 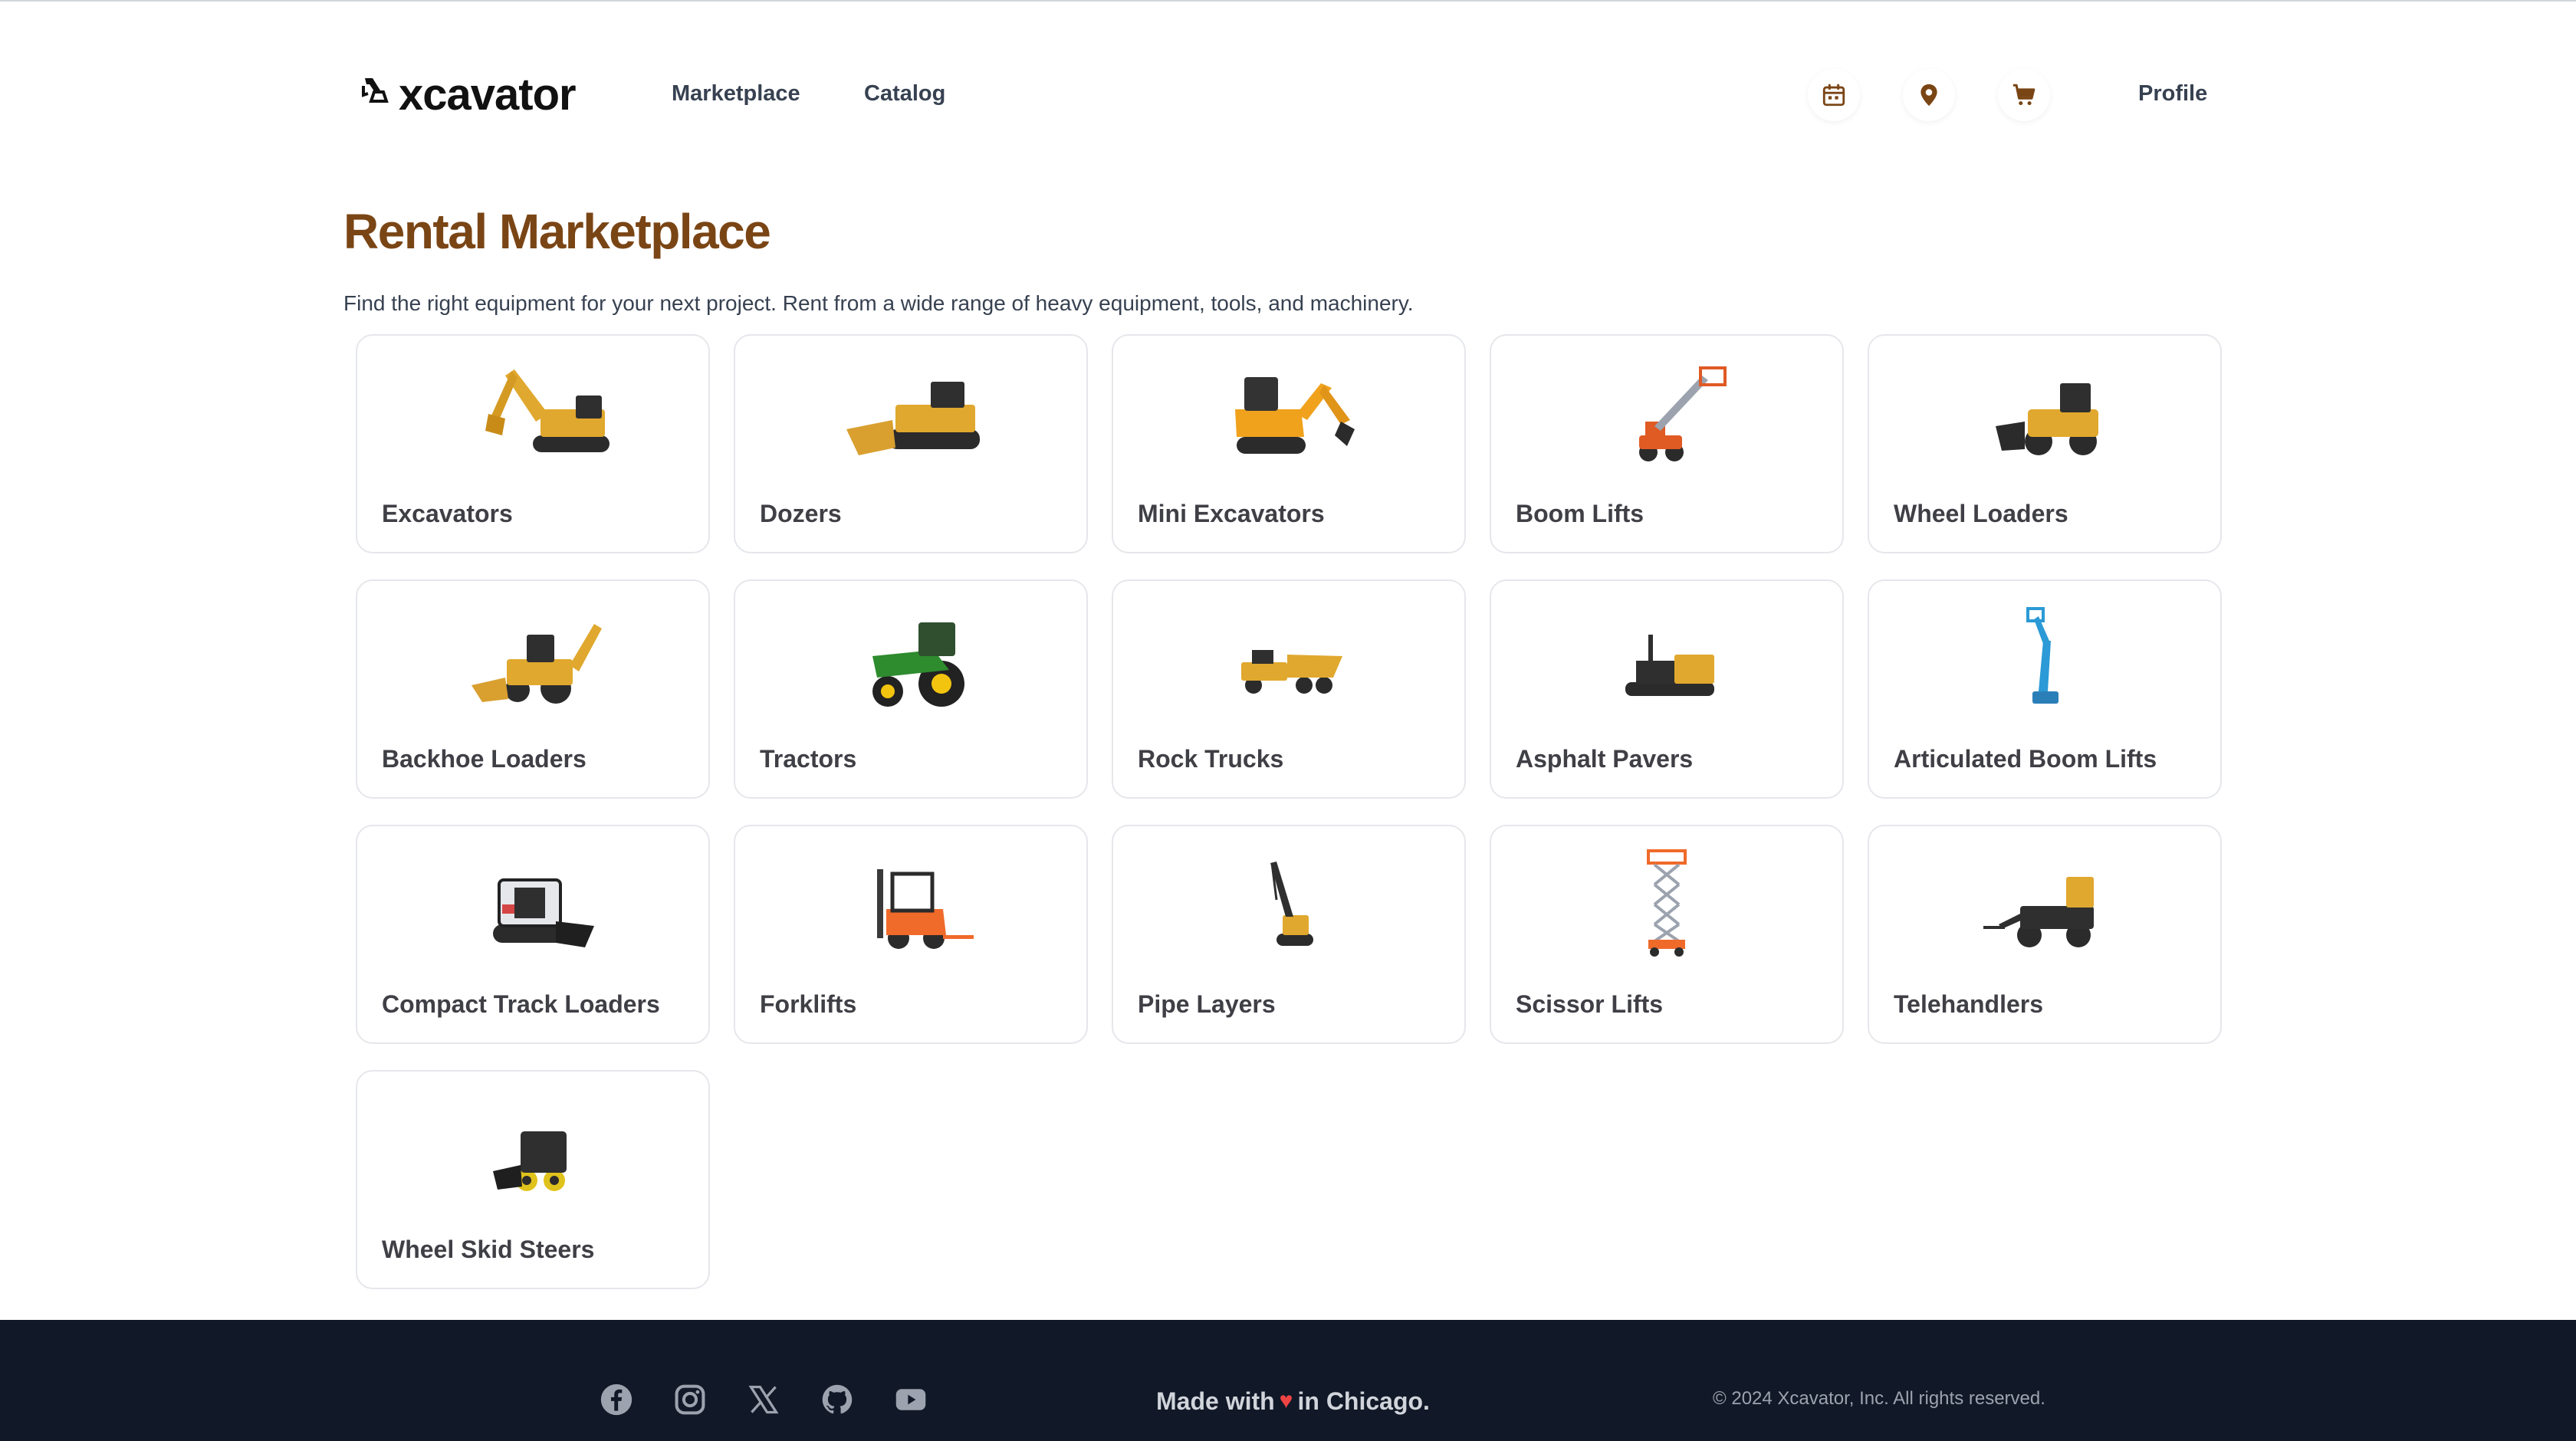 What do you see at coordinates (1981, 514) in the screenshot?
I see `category-label: Wheel Loaders` at bounding box center [1981, 514].